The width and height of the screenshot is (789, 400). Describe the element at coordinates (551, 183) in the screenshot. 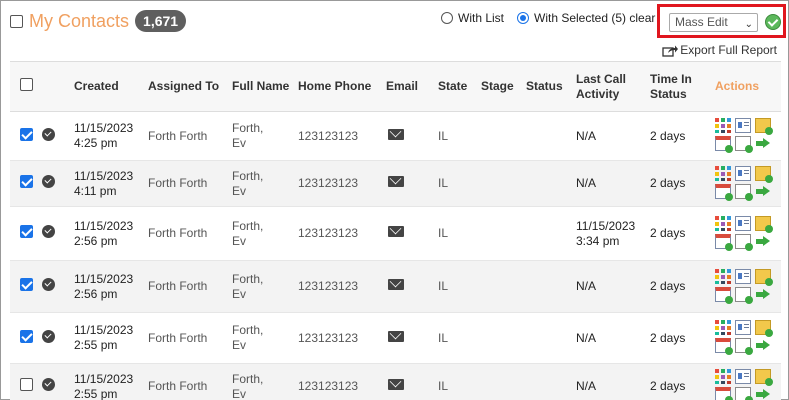

I see `status-cell` at that location.